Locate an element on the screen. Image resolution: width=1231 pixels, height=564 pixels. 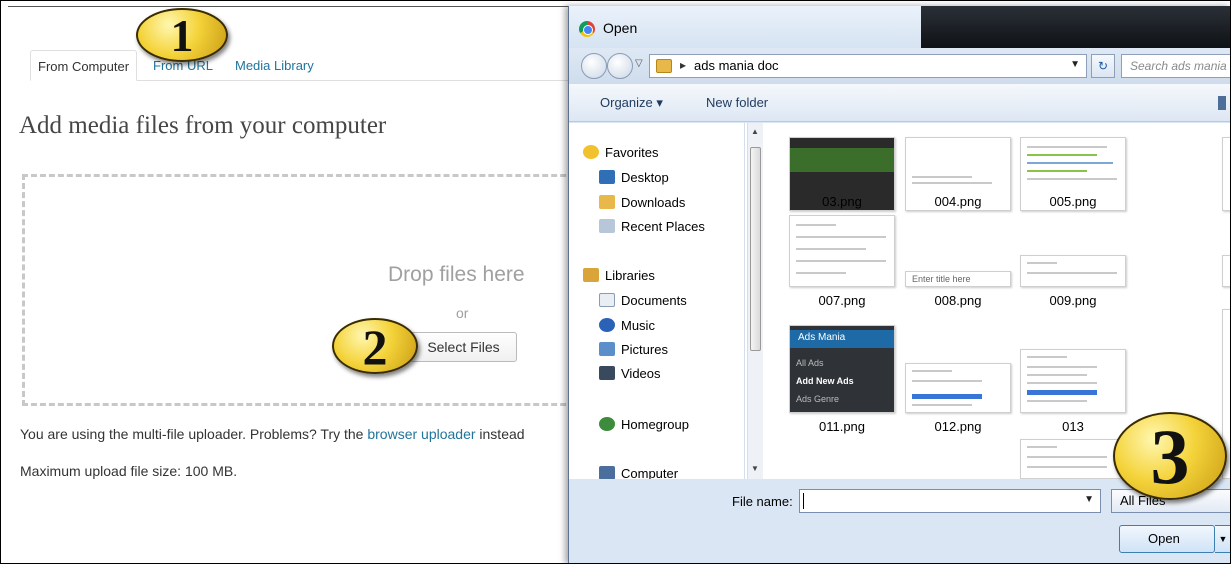
breadcrumb-arrow-icon: ▸ is located at coordinates (683, 65).